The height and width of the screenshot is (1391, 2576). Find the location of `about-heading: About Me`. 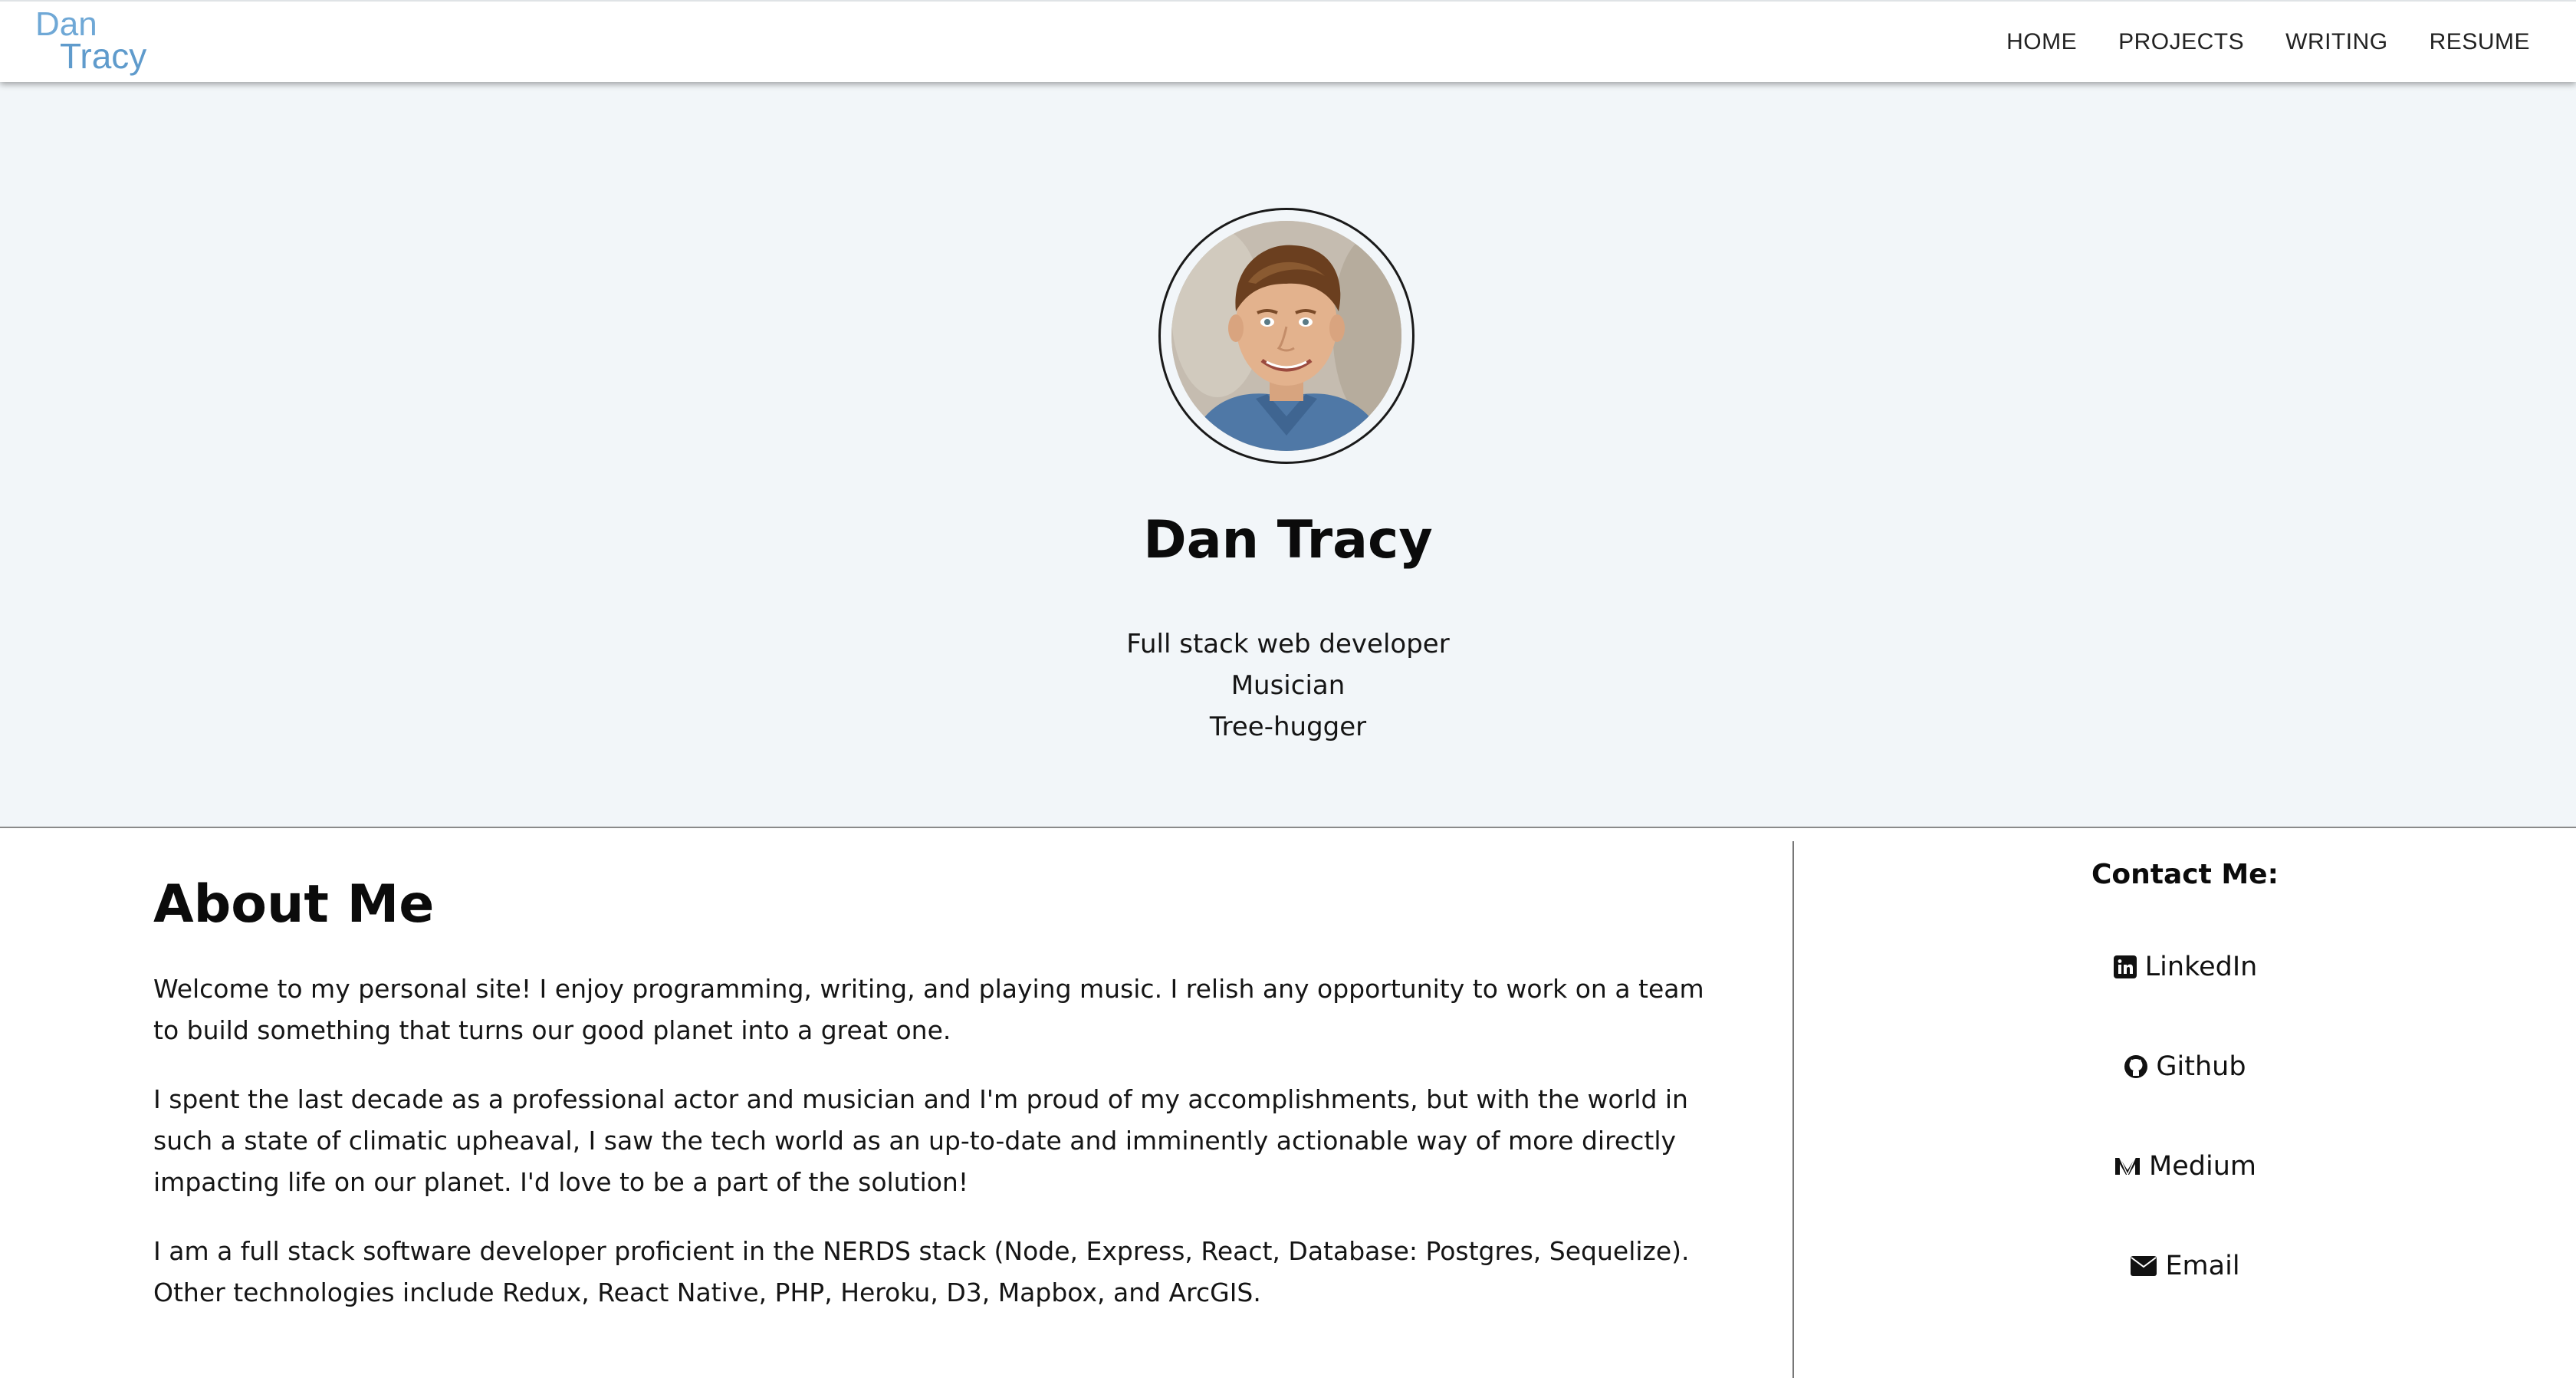

about-heading: About Me is located at coordinates (294, 904).